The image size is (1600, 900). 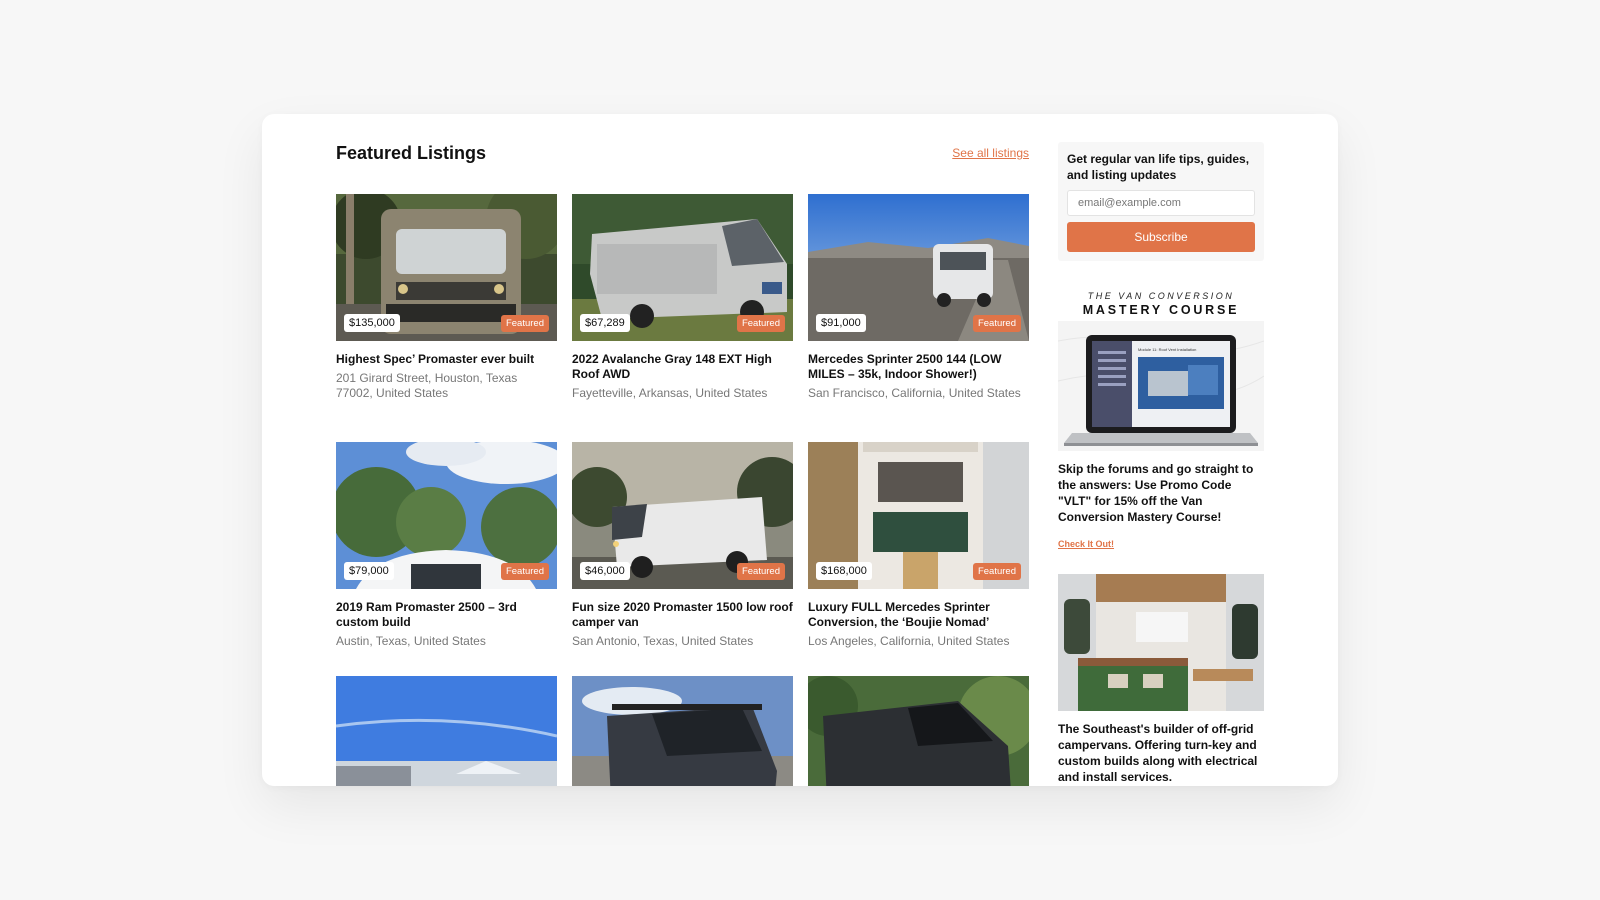 What do you see at coordinates (844, 571) in the screenshot?
I see `price-tag: $168,000` at bounding box center [844, 571].